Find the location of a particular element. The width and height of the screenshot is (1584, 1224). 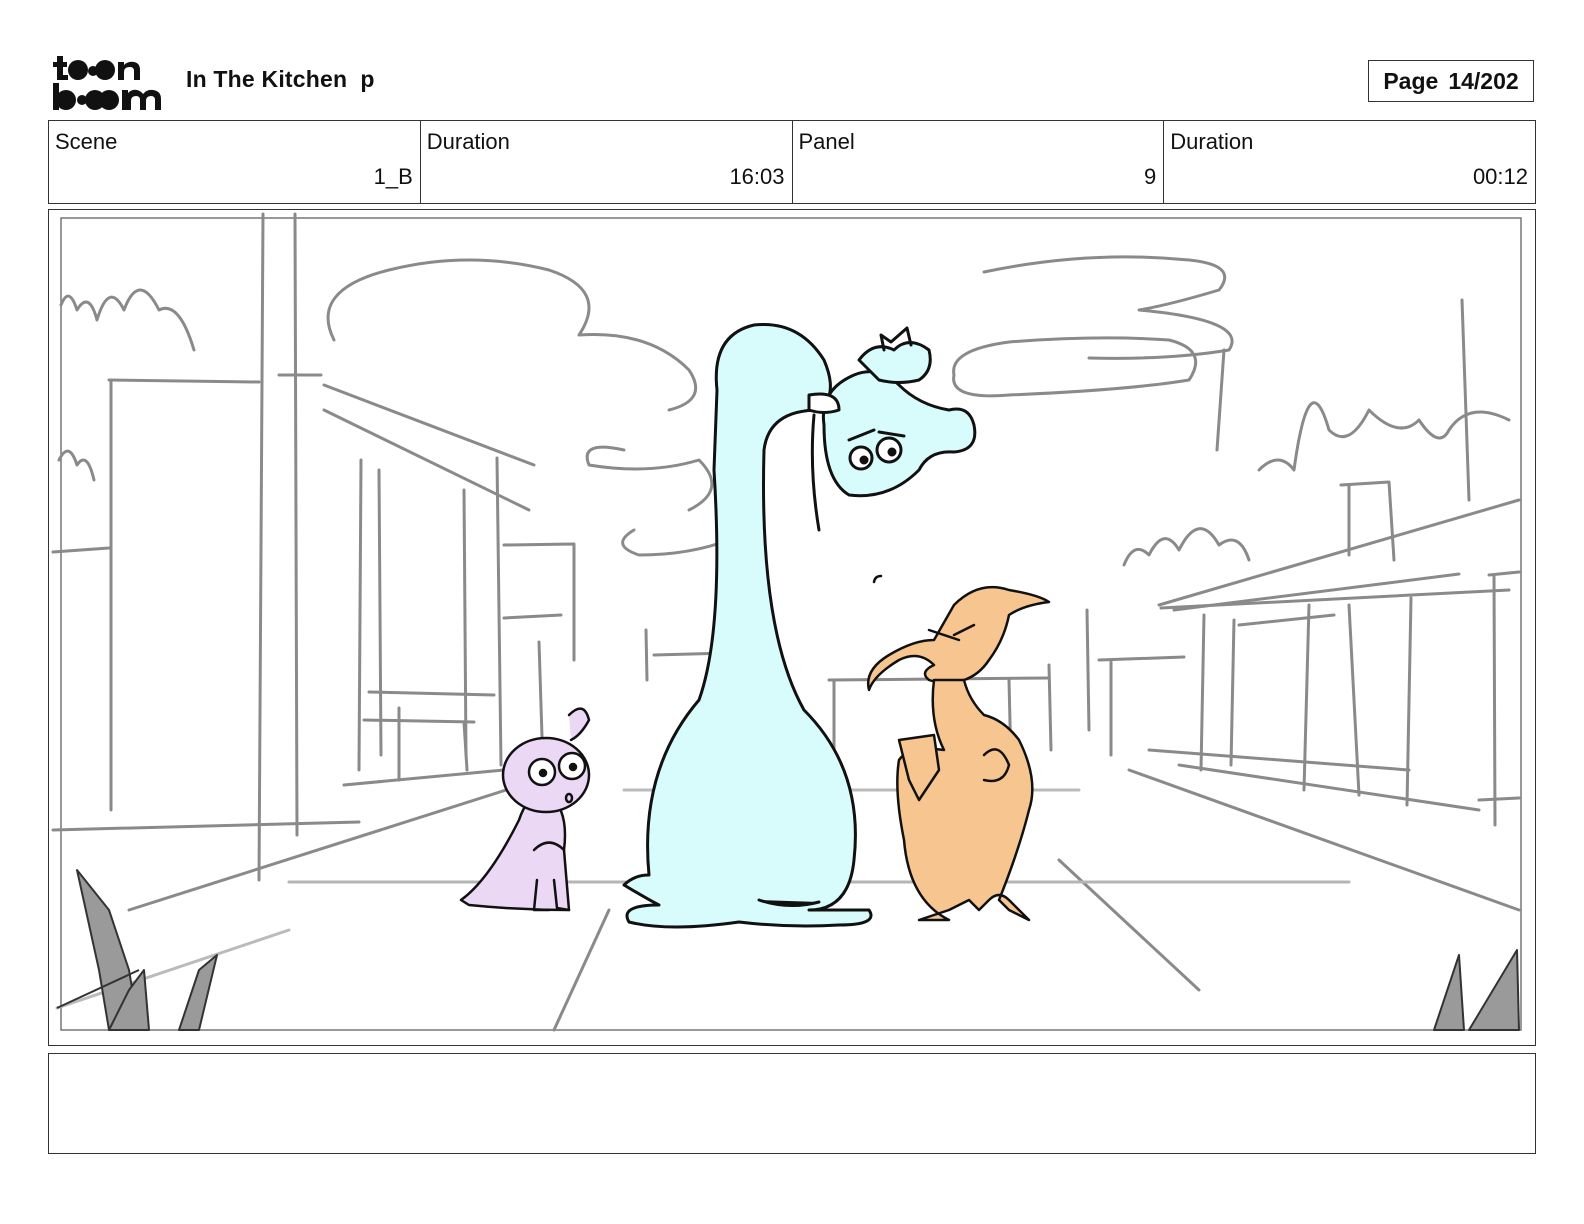

scene-value: 1_B is located at coordinates (393, 176).